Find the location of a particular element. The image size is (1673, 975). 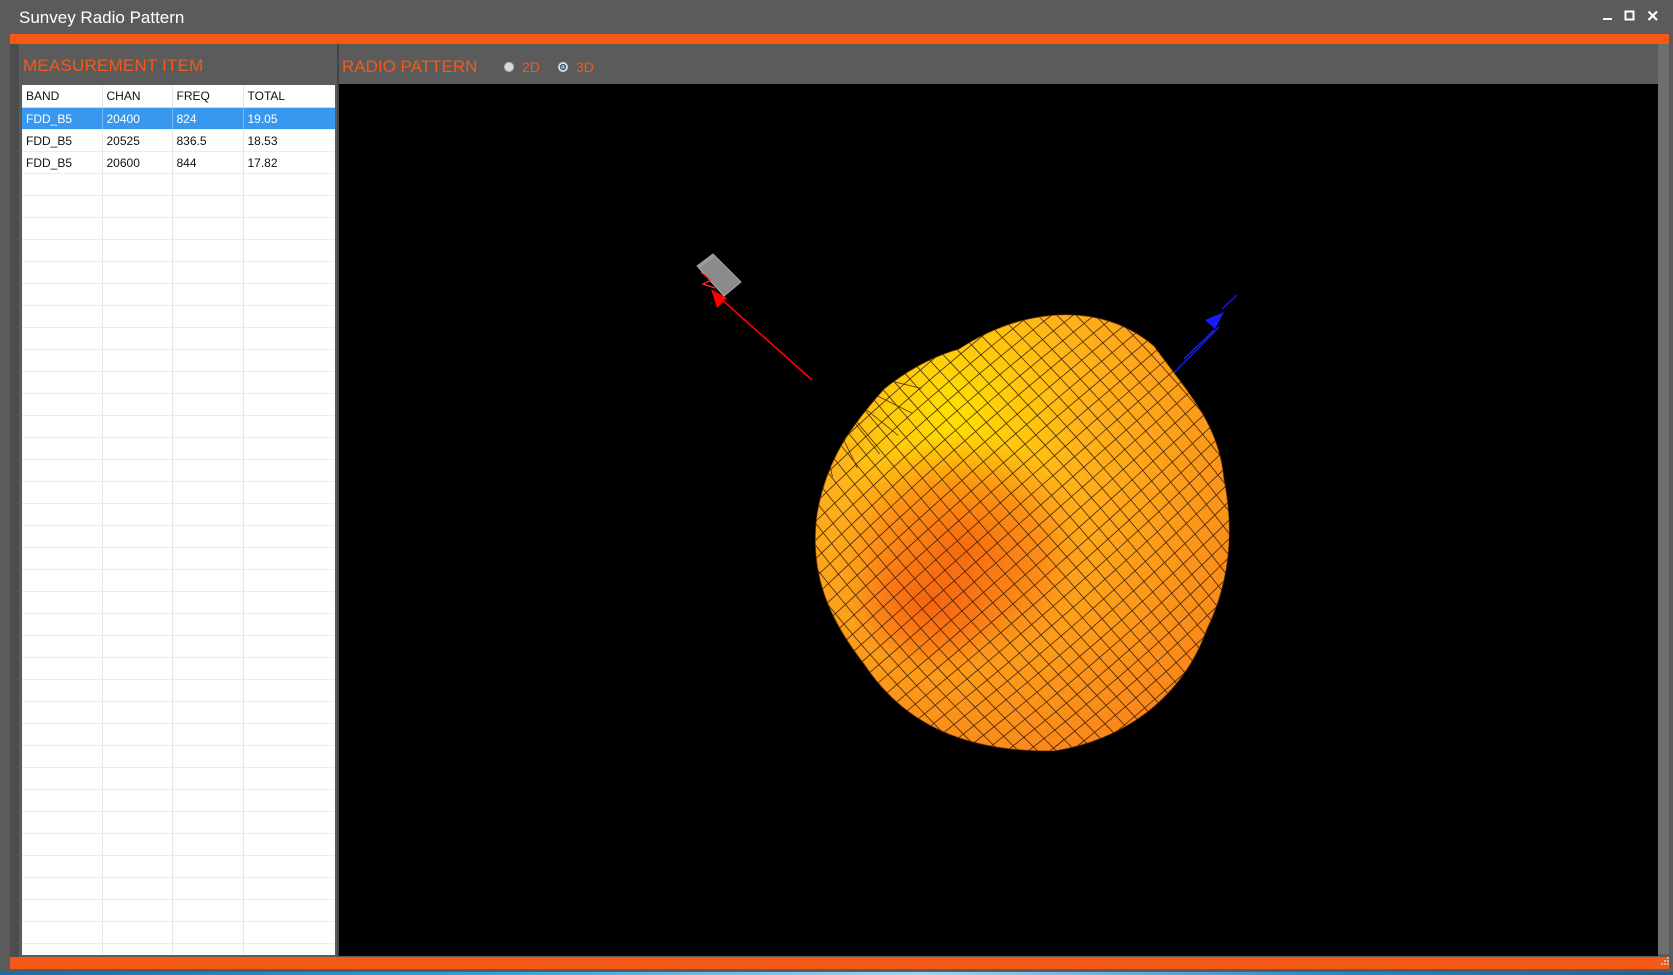

column-header-total: TOTAL is located at coordinates (289, 96).